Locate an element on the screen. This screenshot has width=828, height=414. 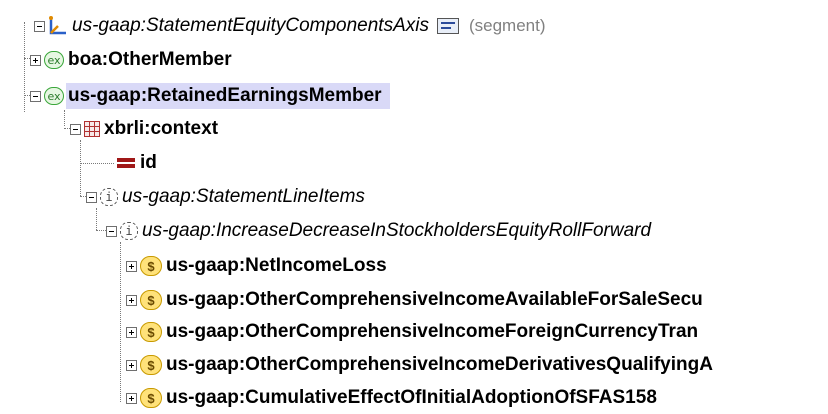
node-label: us-gaap:StatementEquityComponentsAxis is located at coordinates (250, 25).